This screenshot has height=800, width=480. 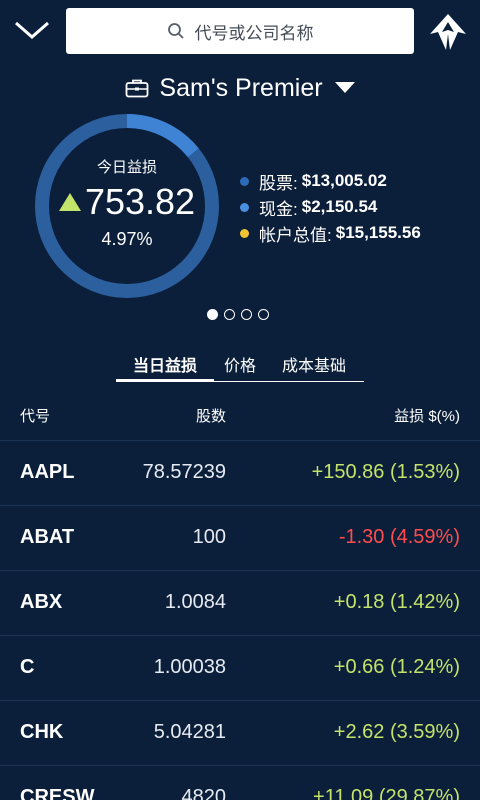 What do you see at coordinates (27, 667) in the screenshot?
I see `position-symbol: C` at bounding box center [27, 667].